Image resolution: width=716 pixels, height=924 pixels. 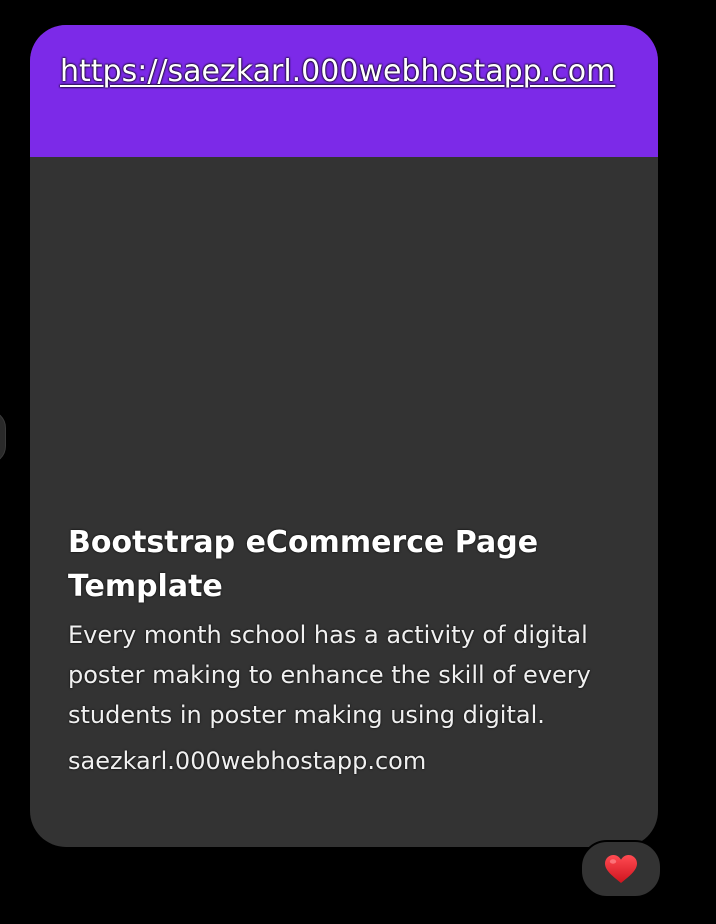 I want to click on heart-icon, so click(x=621, y=869).